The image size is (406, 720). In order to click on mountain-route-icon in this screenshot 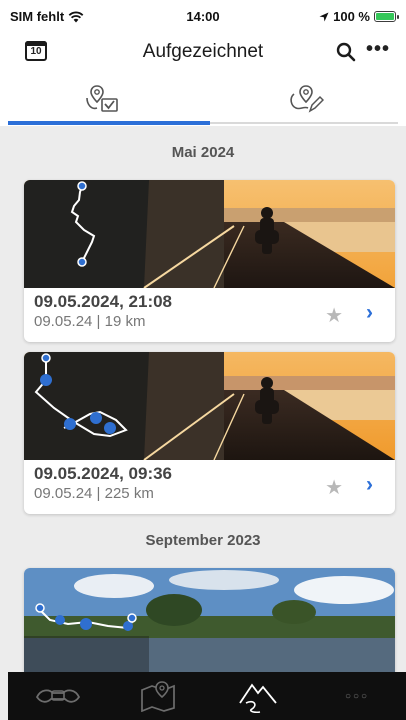, I will do `click(258, 698)`.